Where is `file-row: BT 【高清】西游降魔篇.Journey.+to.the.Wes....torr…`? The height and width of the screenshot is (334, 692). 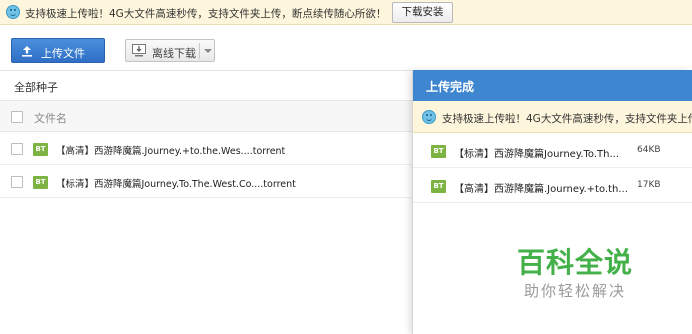 file-row: BT 【高清】西游降魔篇.Journey.+to.the.Wes....torr… is located at coordinates (206, 149).